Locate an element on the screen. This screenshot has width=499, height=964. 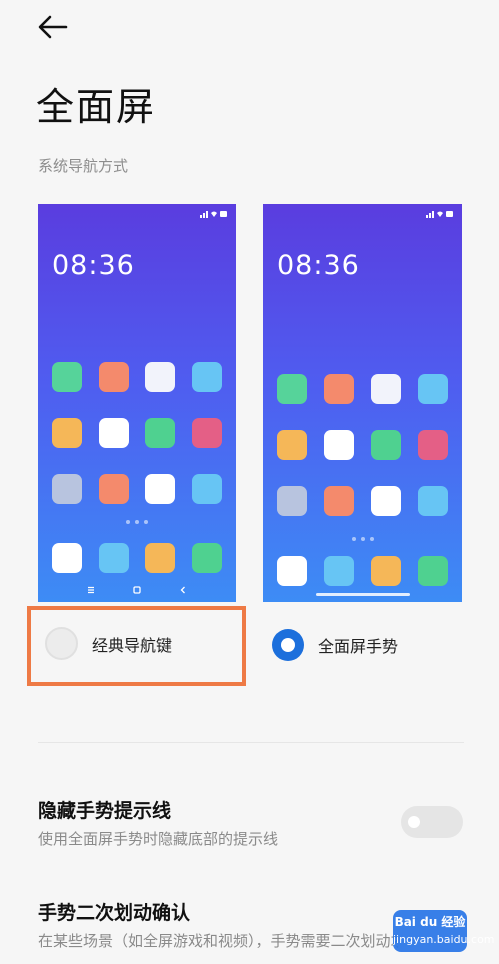
setting-desc-hide-line: 使用全面屏手势时隐藏底部的提示线 is located at coordinates (158, 839).